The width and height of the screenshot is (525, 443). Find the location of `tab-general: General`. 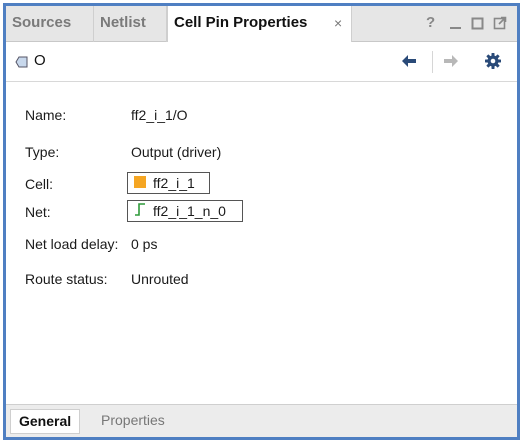

tab-general: General is located at coordinates (45, 421).